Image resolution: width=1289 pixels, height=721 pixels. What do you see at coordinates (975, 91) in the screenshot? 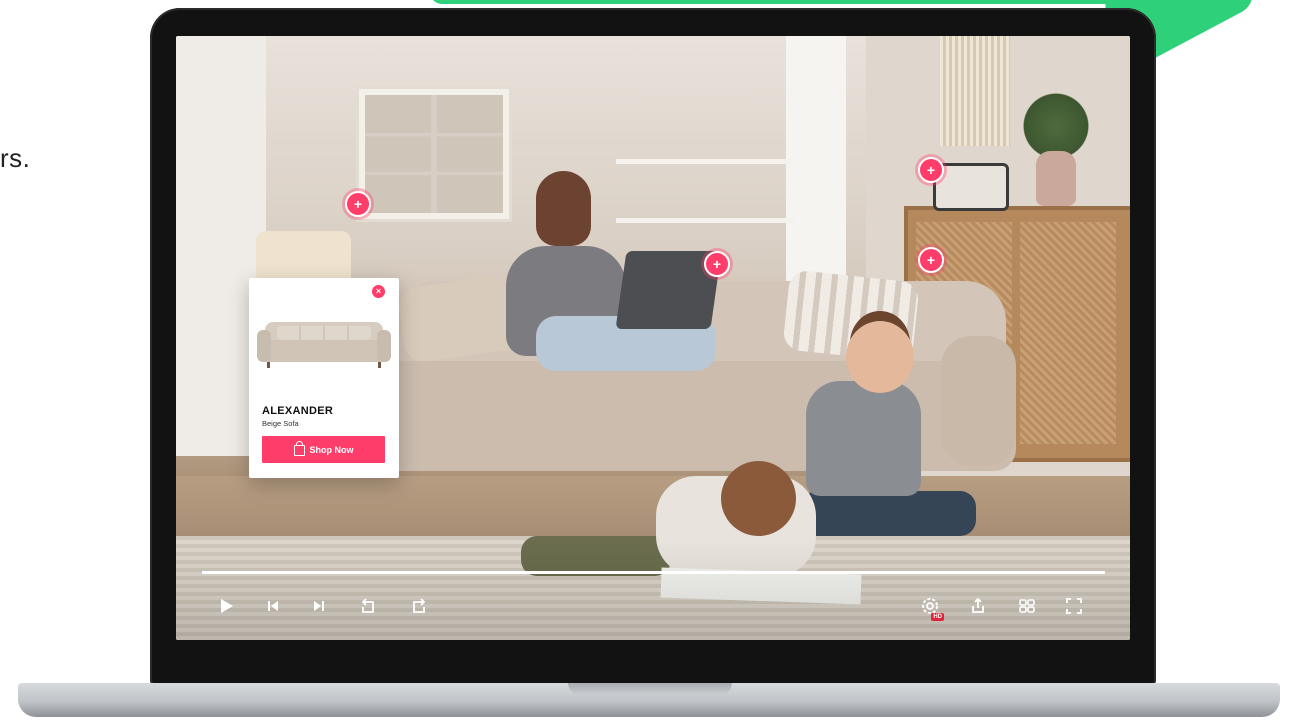
I see `scene-macrame` at bounding box center [975, 91].